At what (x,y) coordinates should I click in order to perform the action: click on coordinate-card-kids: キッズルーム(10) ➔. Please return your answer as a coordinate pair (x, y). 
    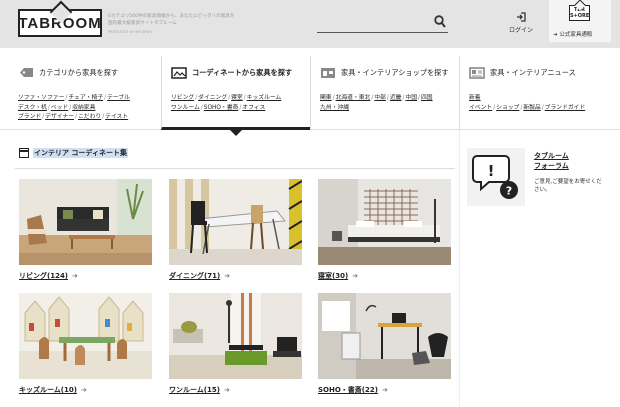
    Looking at the image, I should click on (85, 344).